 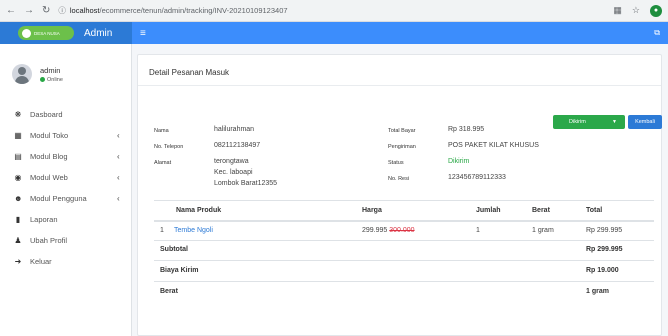 I want to click on brand-logo: DESA NUSA, so click(x=46, y=33).